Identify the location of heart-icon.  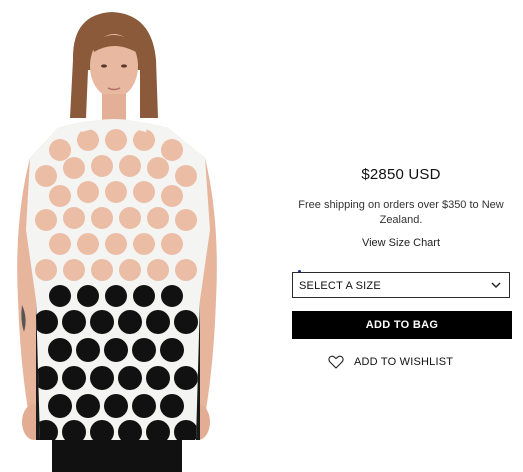
(336, 362).